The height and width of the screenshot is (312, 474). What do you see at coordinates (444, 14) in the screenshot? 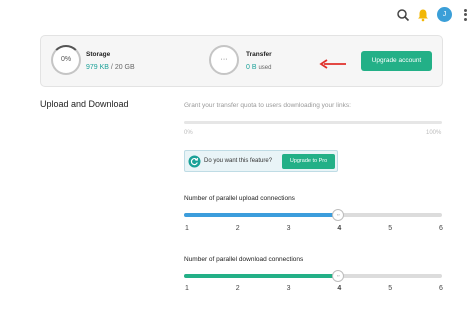
I see `avatar: J` at bounding box center [444, 14].